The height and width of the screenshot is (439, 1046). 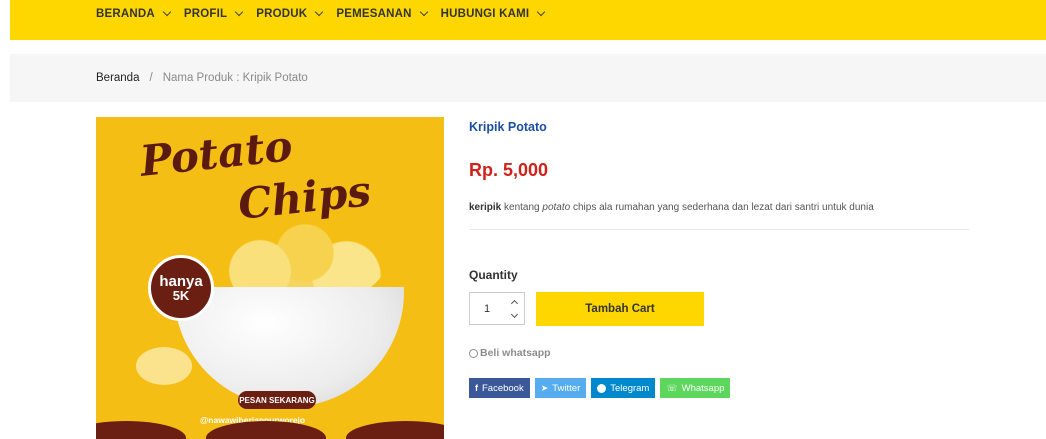 I want to click on add-to-cart-button: Tambah Cart, so click(x=620, y=309).